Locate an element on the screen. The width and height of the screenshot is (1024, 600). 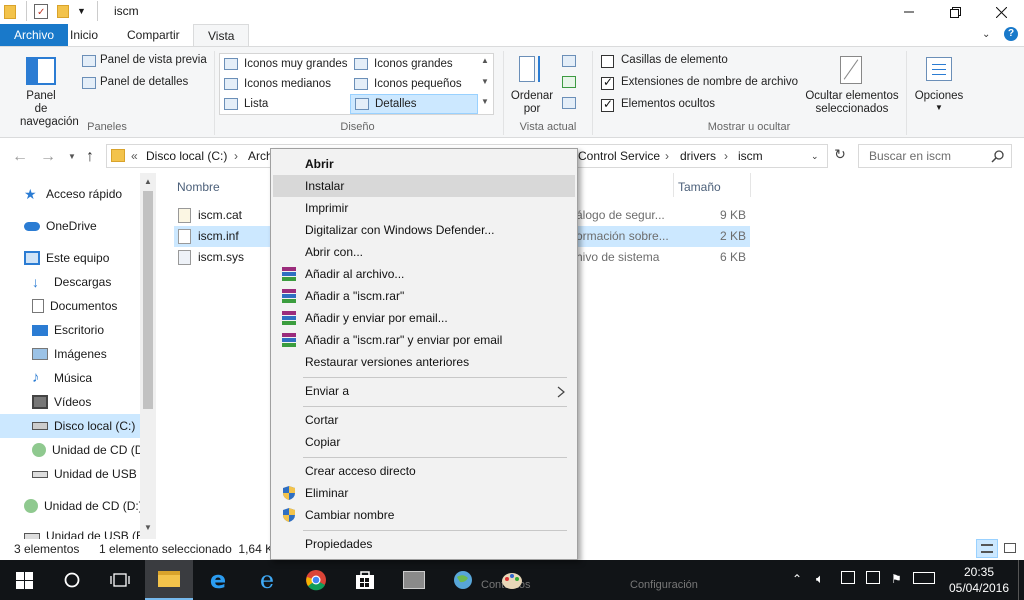
nav-item-onedrive: OneDrive is located at coordinates (71, 226).